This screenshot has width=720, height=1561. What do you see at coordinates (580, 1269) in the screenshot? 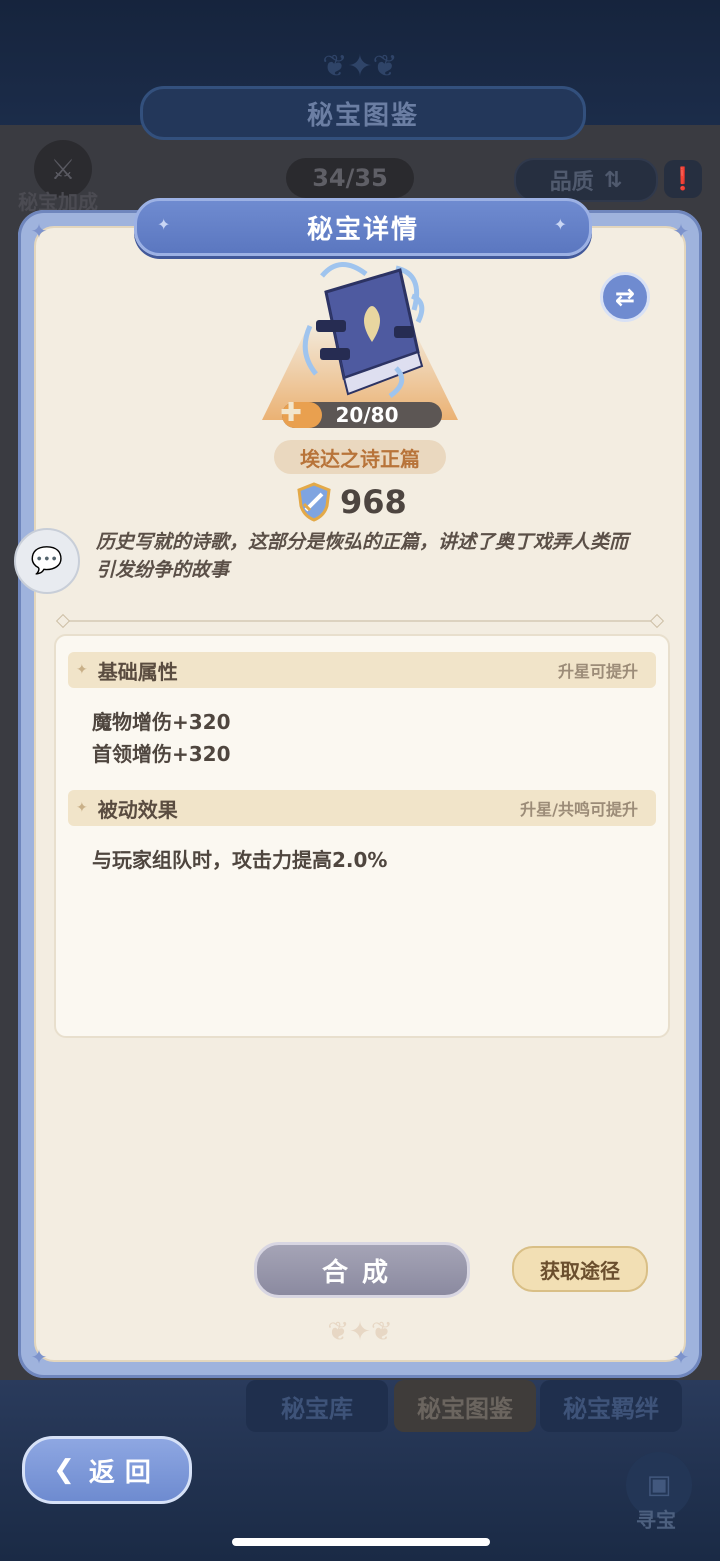
I see `acquire-route-button: 获取途径` at bounding box center [580, 1269].